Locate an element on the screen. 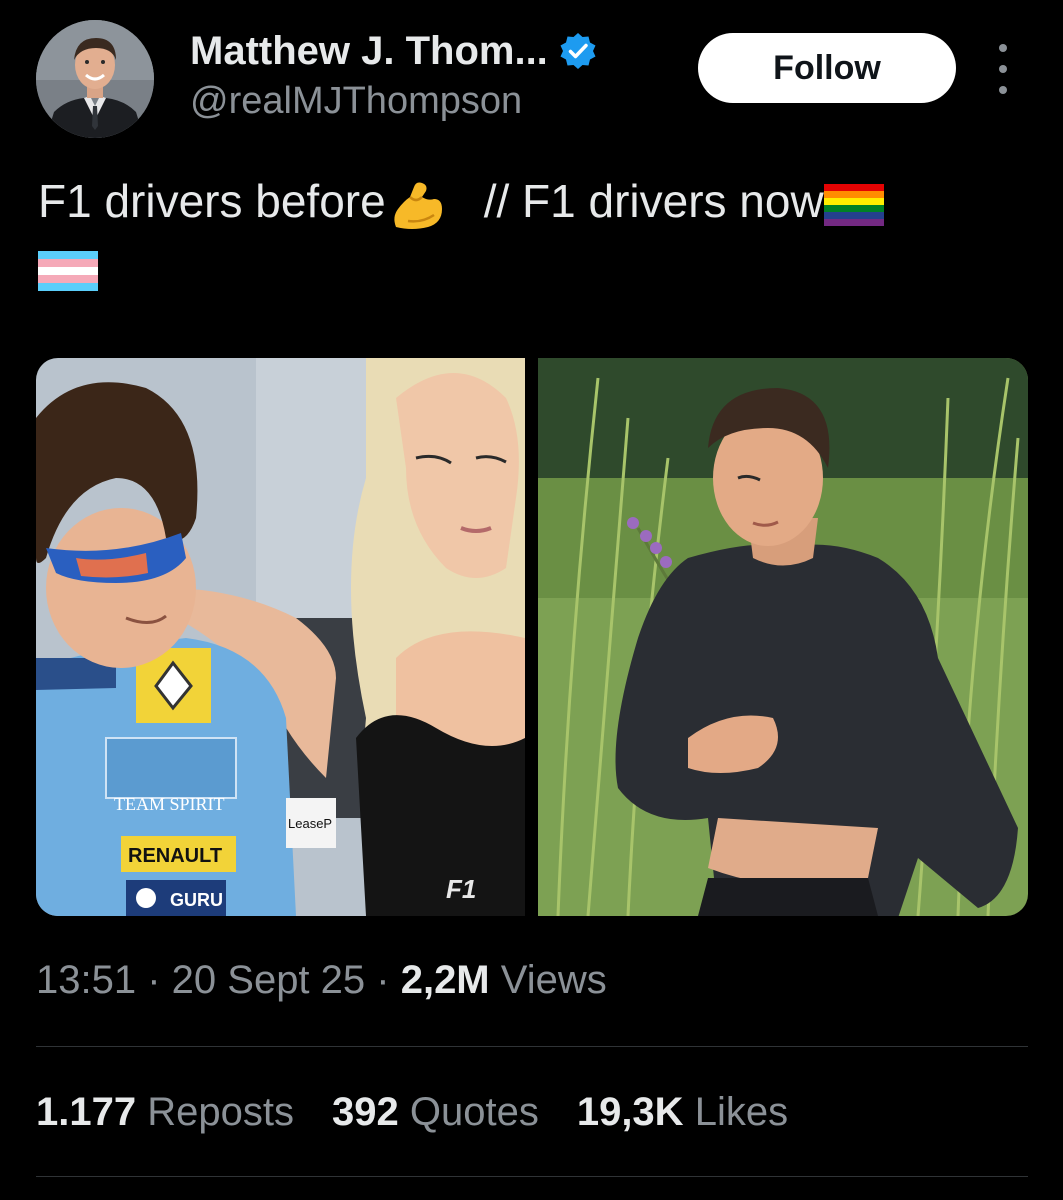 The image size is (1063, 1200). likes-stat: 19,3K Likes is located at coordinates (682, 1112).